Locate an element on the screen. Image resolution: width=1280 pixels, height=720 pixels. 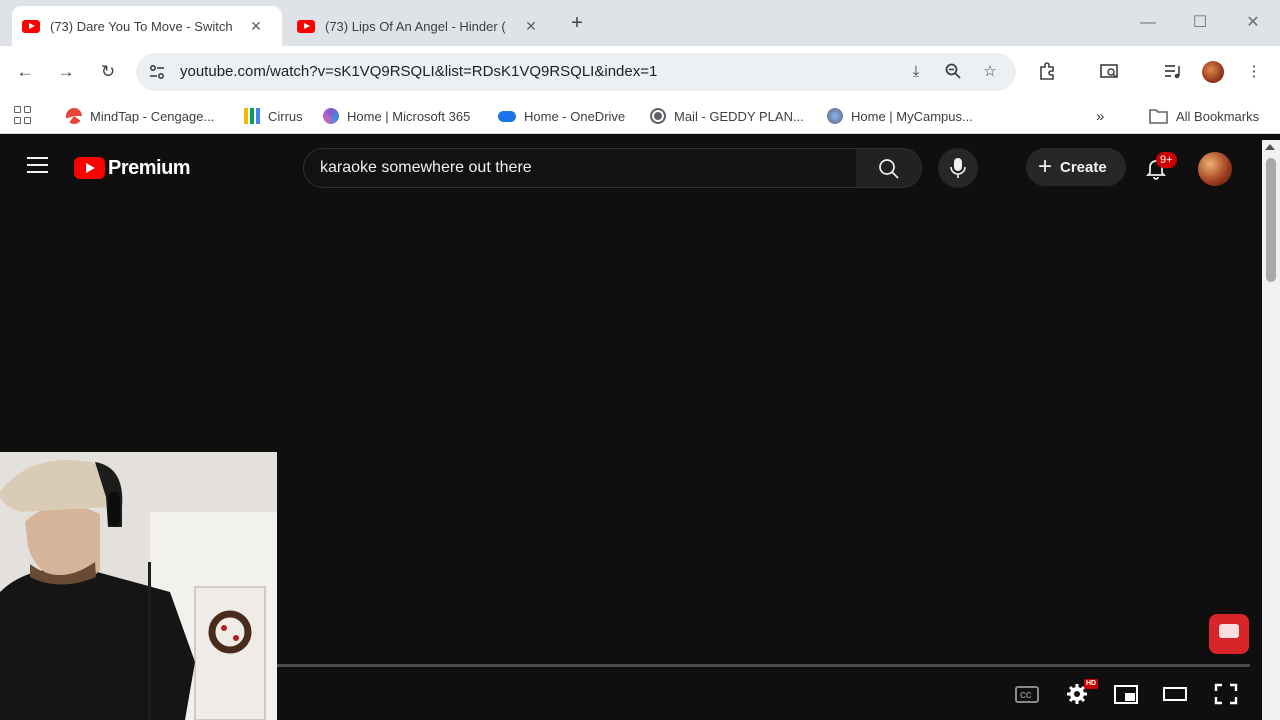
svg-text: CC is located at coordinates (1026, 695).